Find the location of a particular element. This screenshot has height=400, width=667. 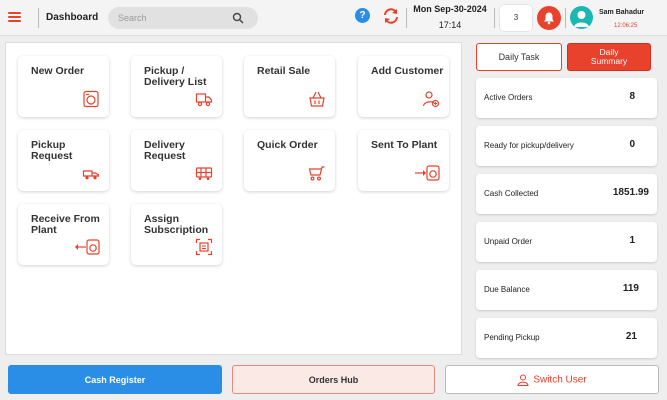

tile-label: Assign Subscription is located at coordinates (176, 224).